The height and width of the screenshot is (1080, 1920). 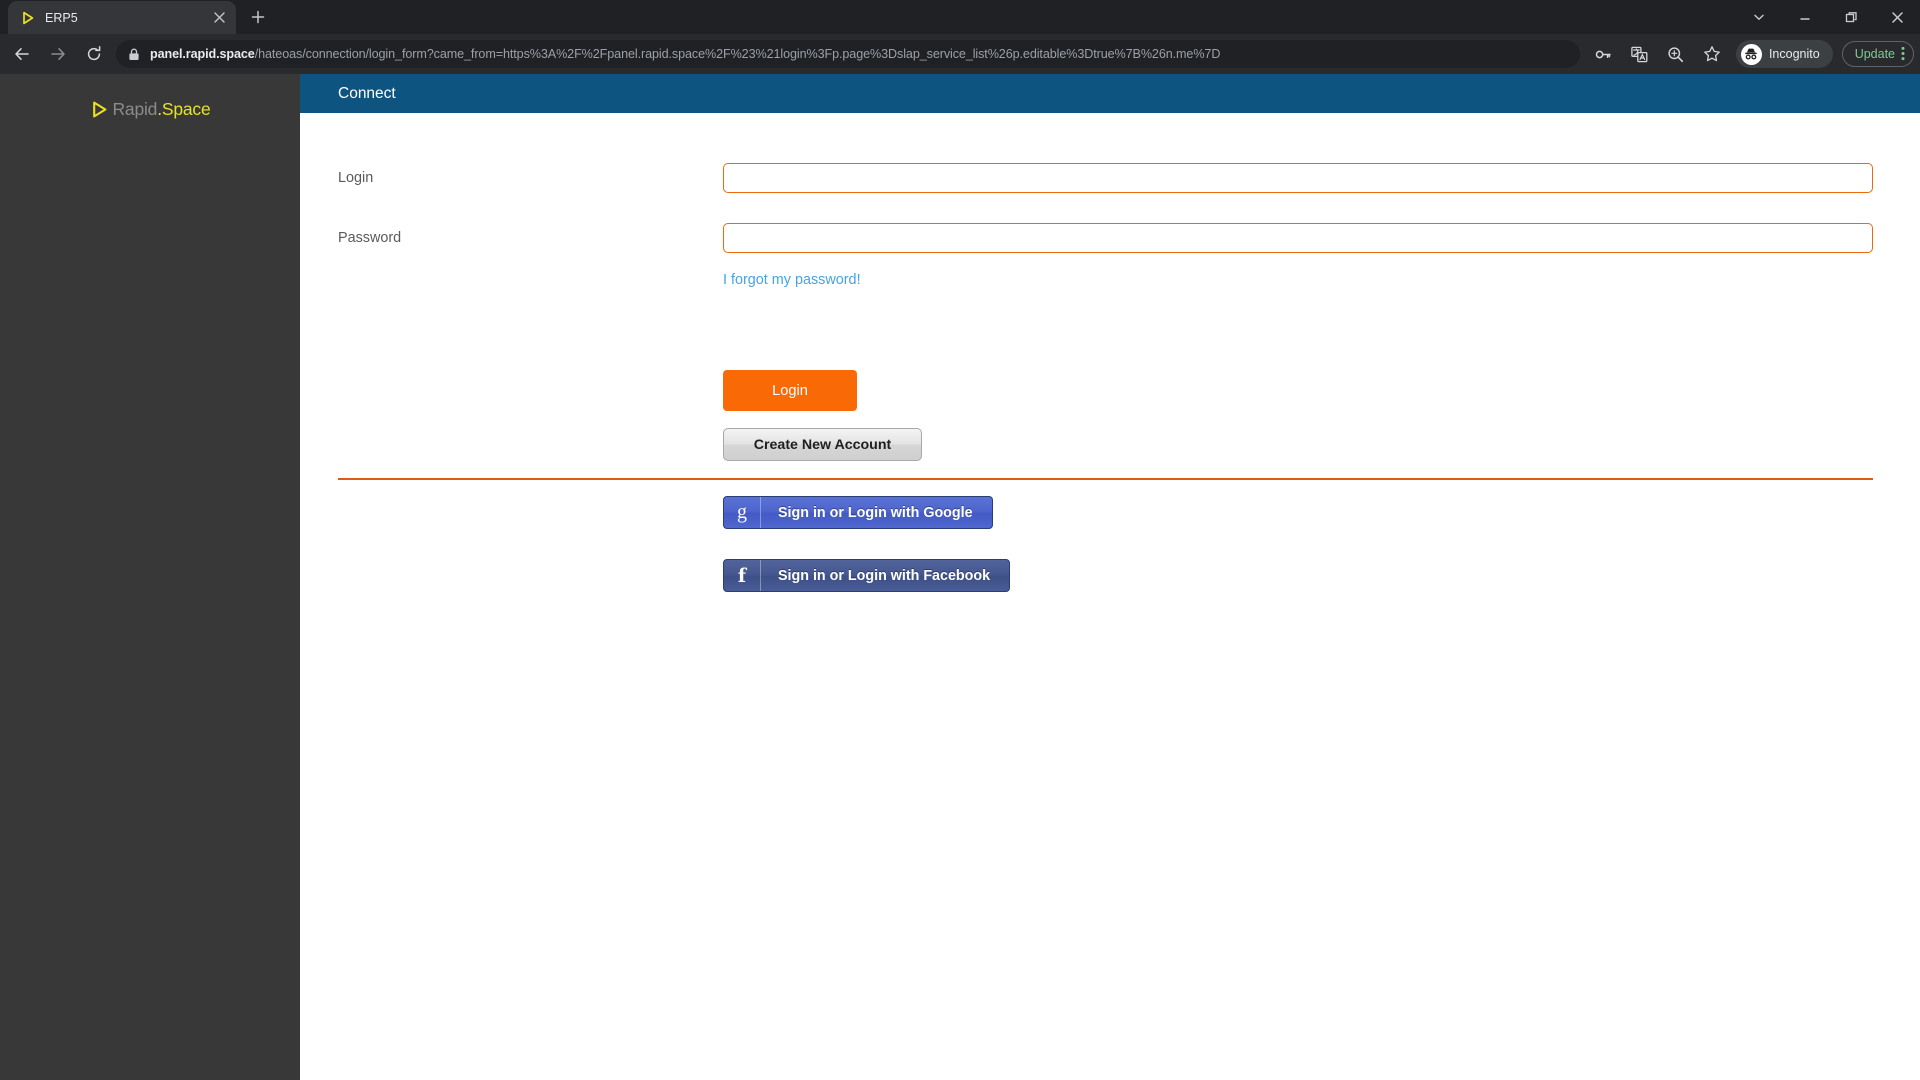 I want to click on login-button: Login, so click(x=790, y=390).